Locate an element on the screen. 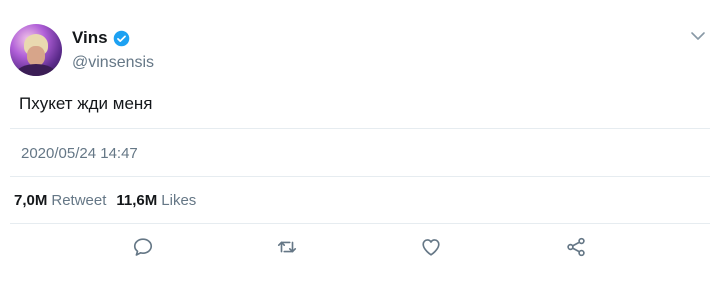 Image resolution: width=720 pixels, height=284 pixels. retweet-count: 7,0M is located at coordinates (30, 200).